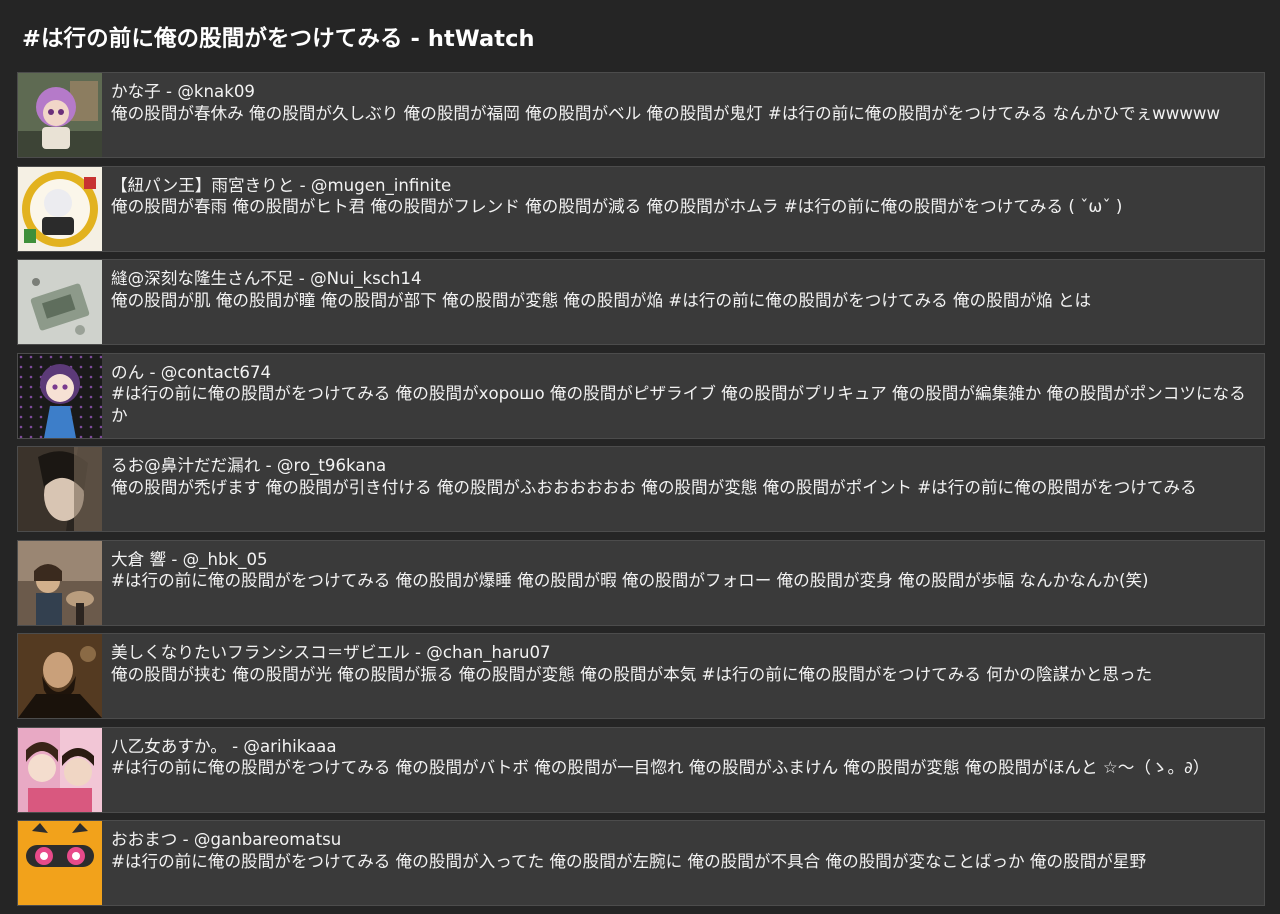 The image size is (1280, 914). I want to click on user-handle: @Nui_ksch14, so click(365, 278).